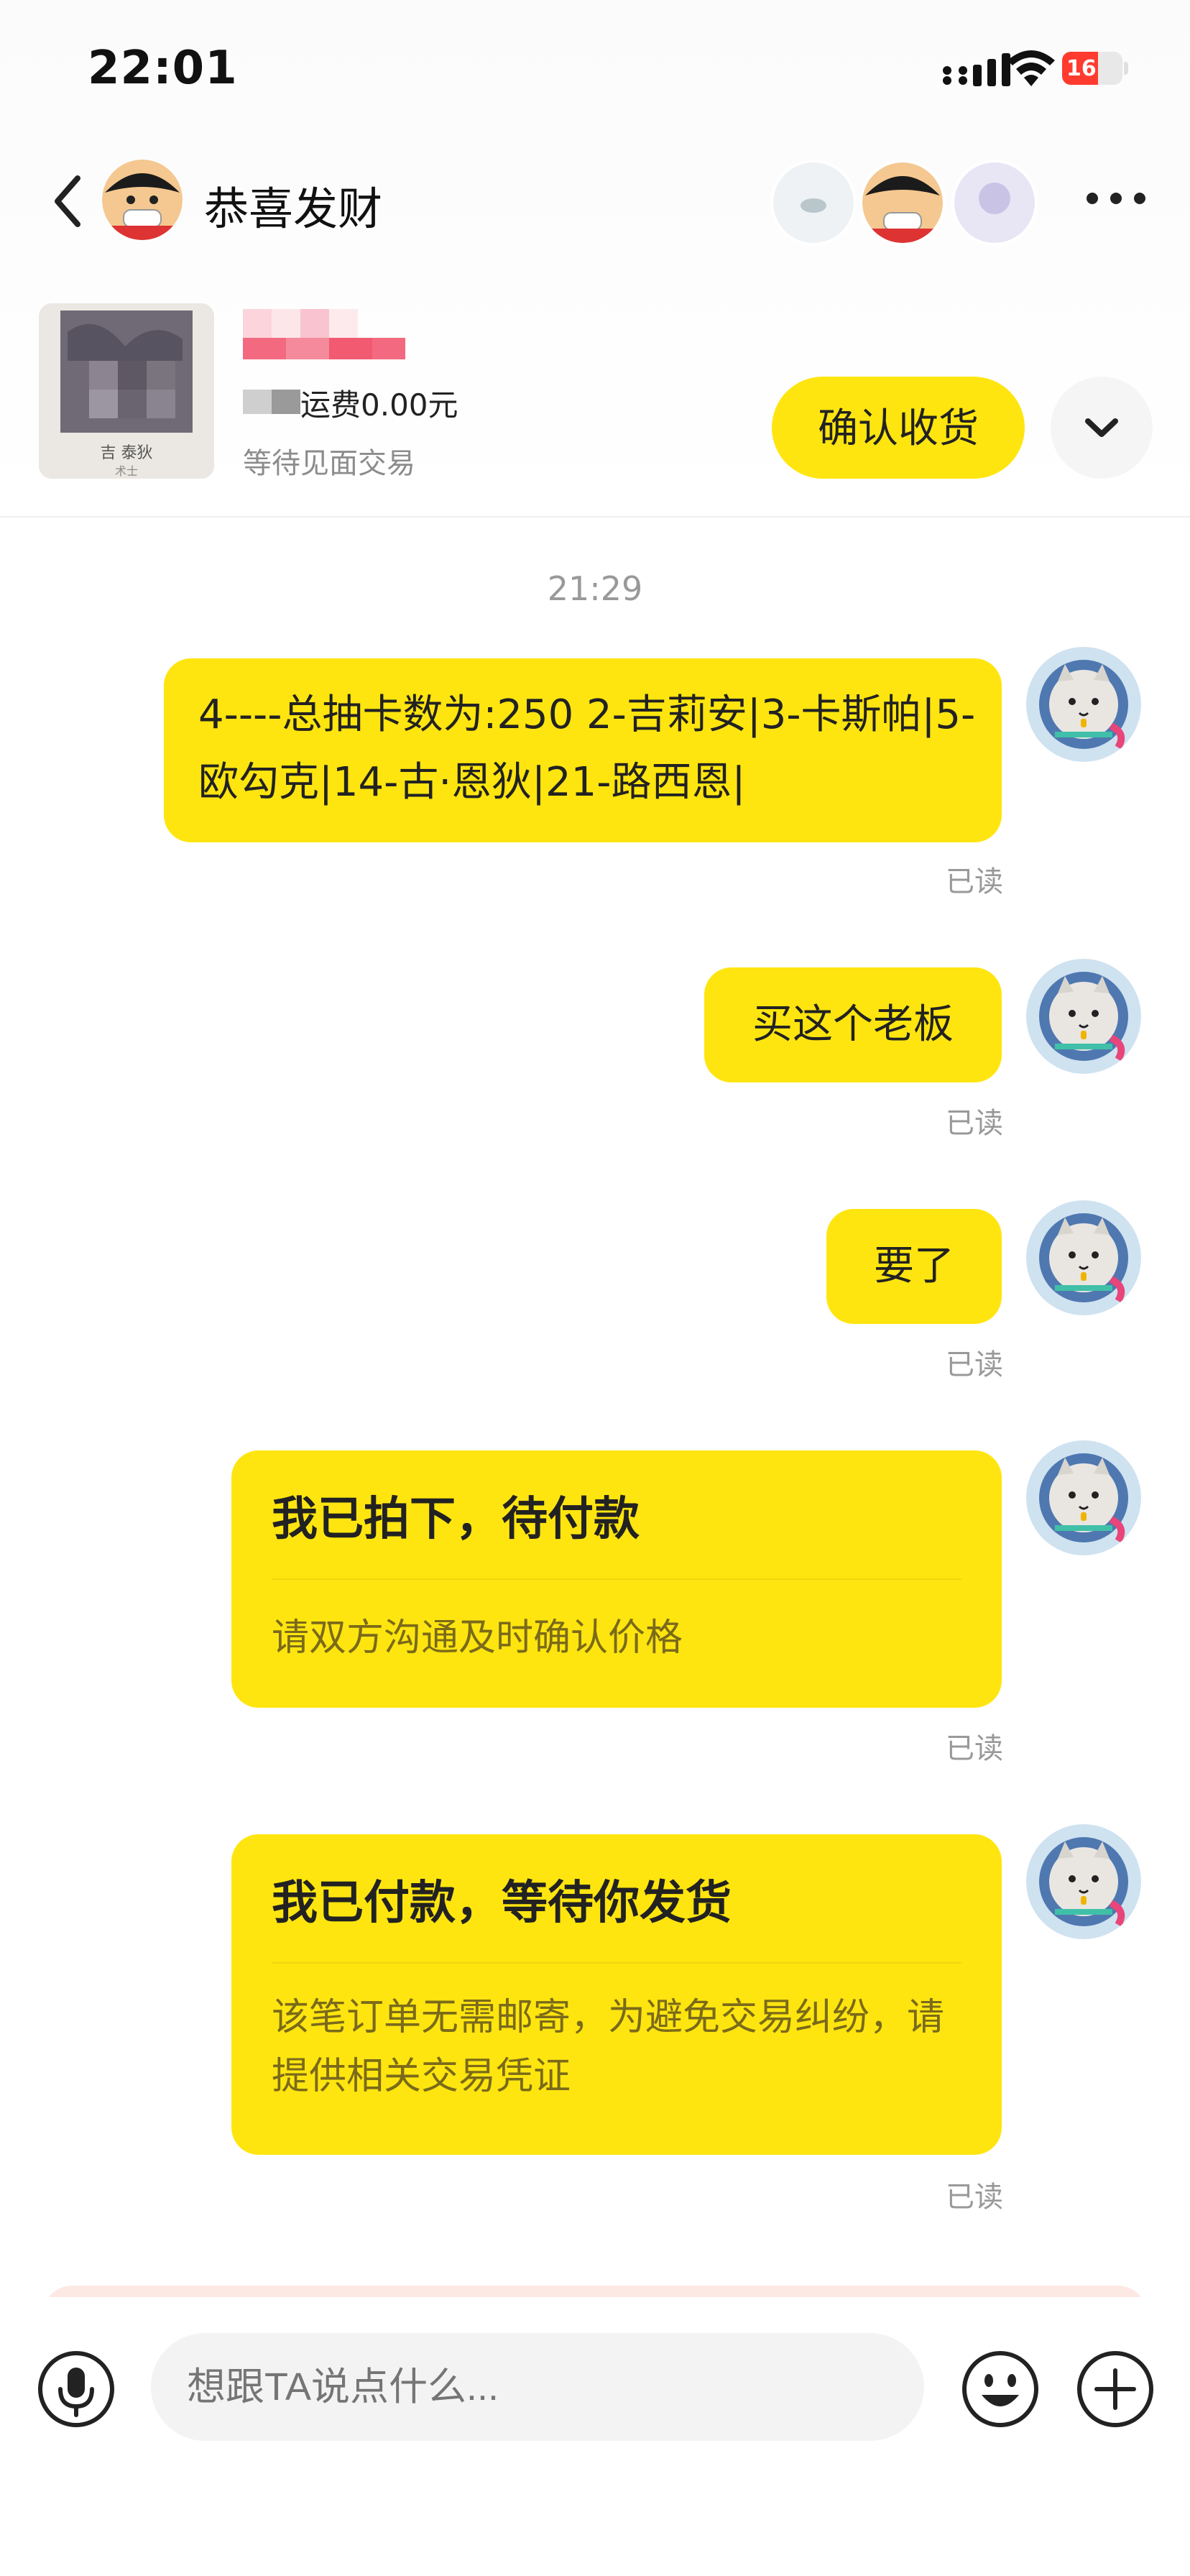 The height and width of the screenshot is (2576, 1190). I want to click on shipping-fee: 运费0.00元, so click(379, 405).